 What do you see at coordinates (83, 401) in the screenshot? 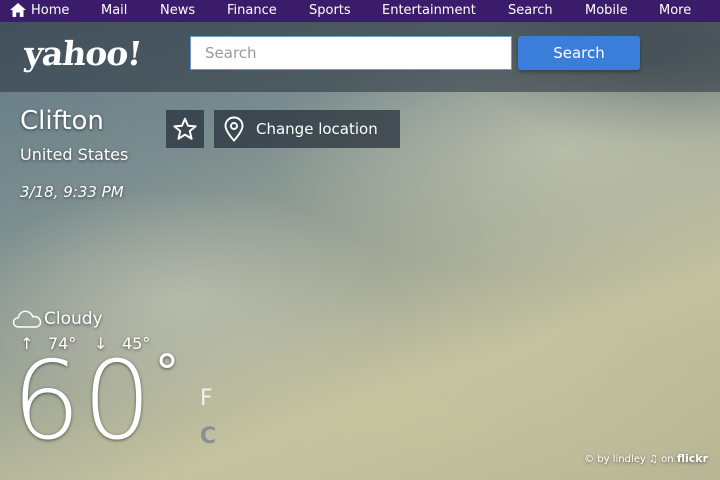
I see `current-temperature: 60` at bounding box center [83, 401].